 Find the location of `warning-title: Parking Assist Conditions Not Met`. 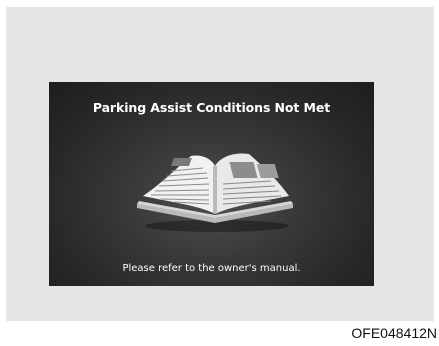

warning-title: Parking Assist Conditions Not Met is located at coordinates (211, 107).